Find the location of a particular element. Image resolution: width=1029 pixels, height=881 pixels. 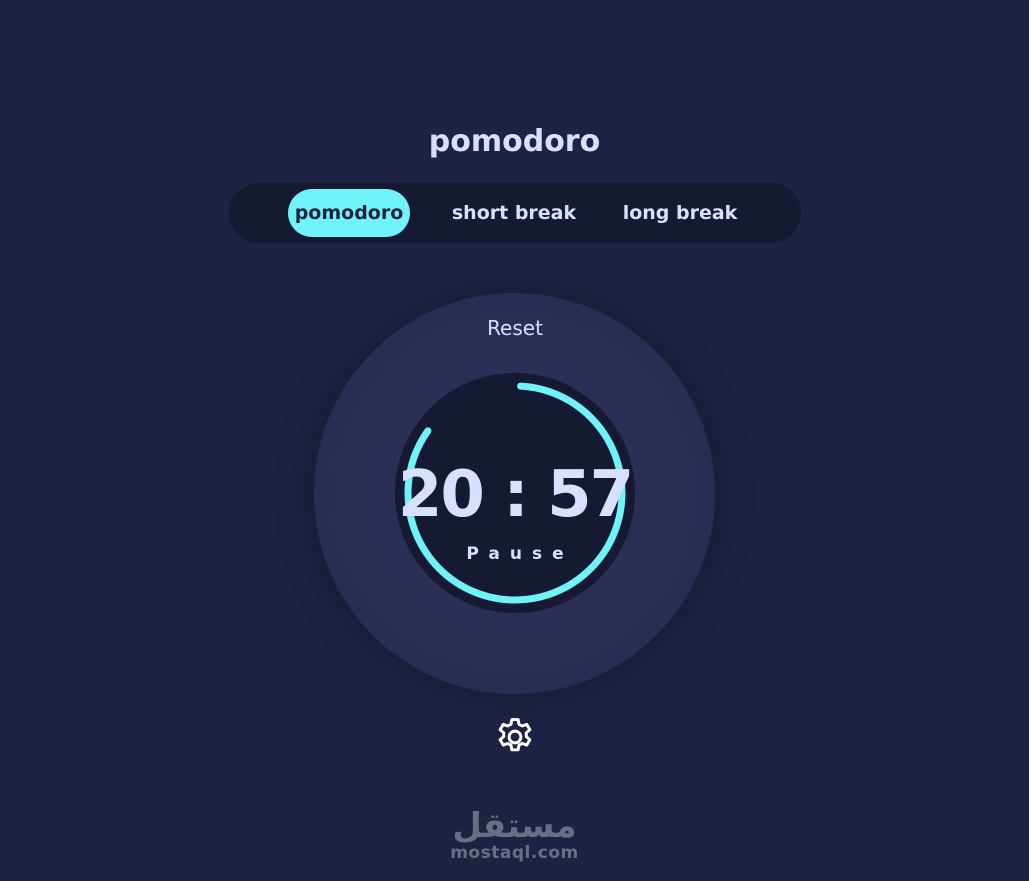

pause-button: Pause is located at coordinates (515, 554).